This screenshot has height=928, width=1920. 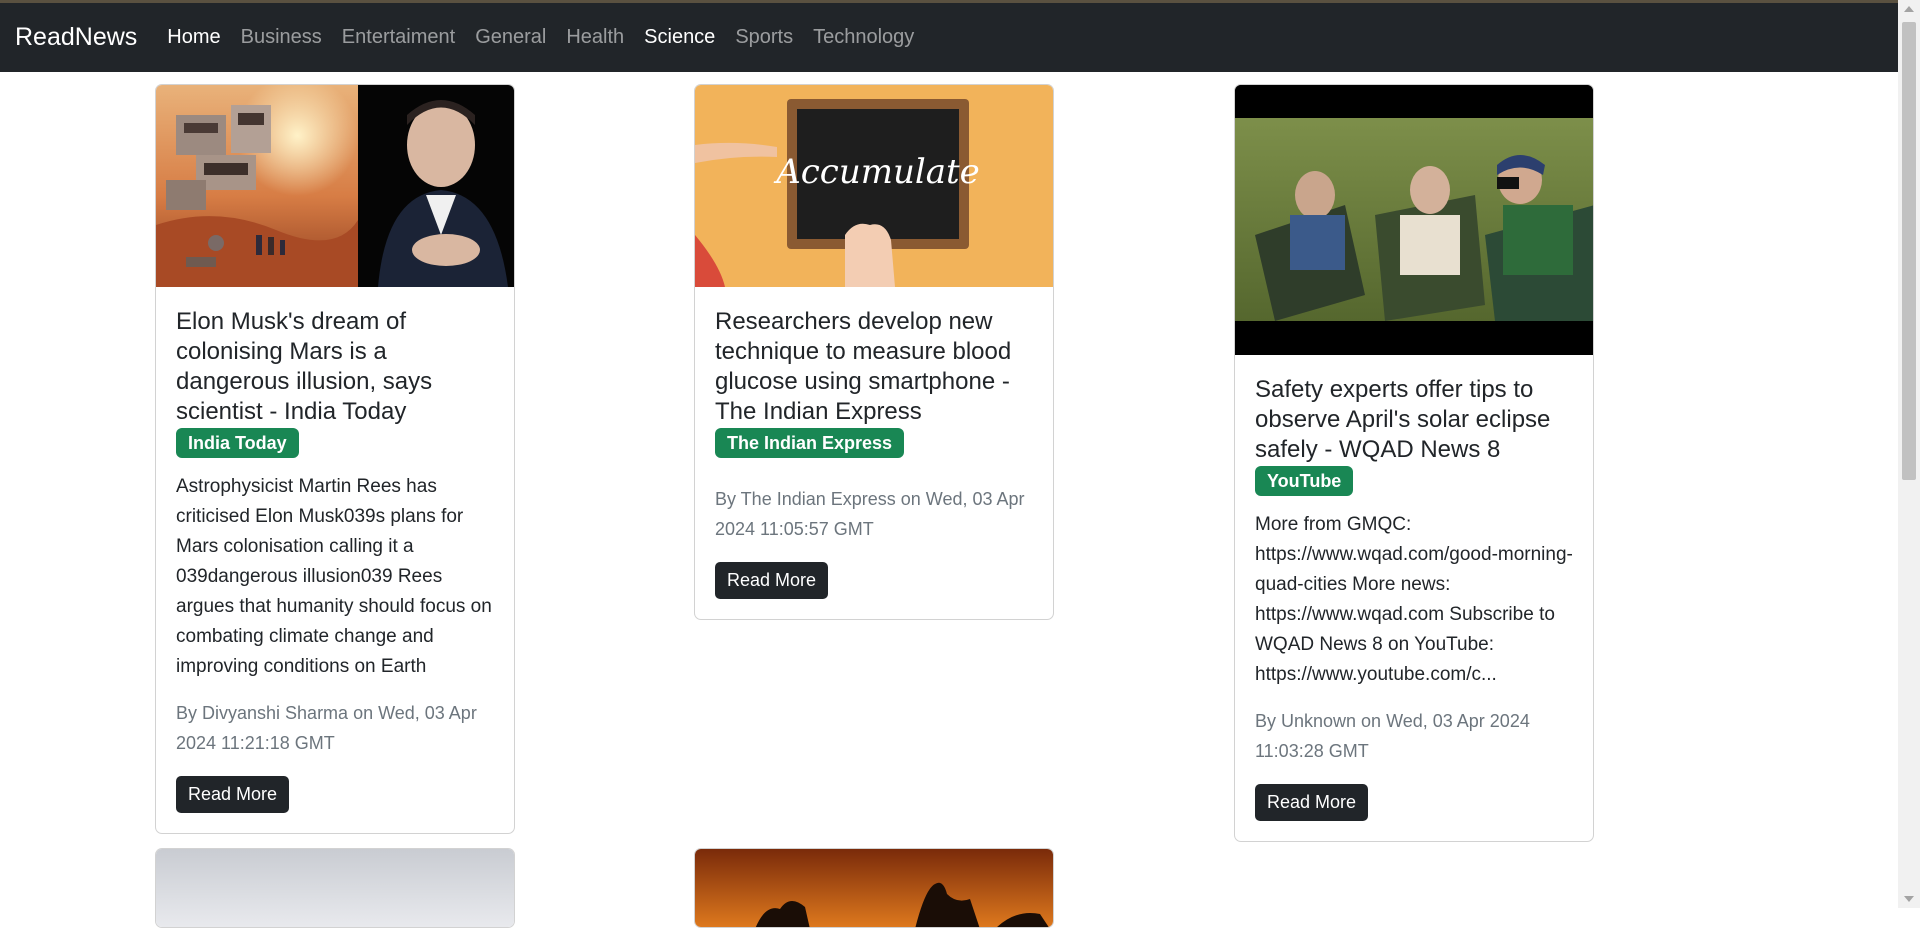 I want to click on nav-link-entertainment: Entertaiment, so click(x=398, y=37).